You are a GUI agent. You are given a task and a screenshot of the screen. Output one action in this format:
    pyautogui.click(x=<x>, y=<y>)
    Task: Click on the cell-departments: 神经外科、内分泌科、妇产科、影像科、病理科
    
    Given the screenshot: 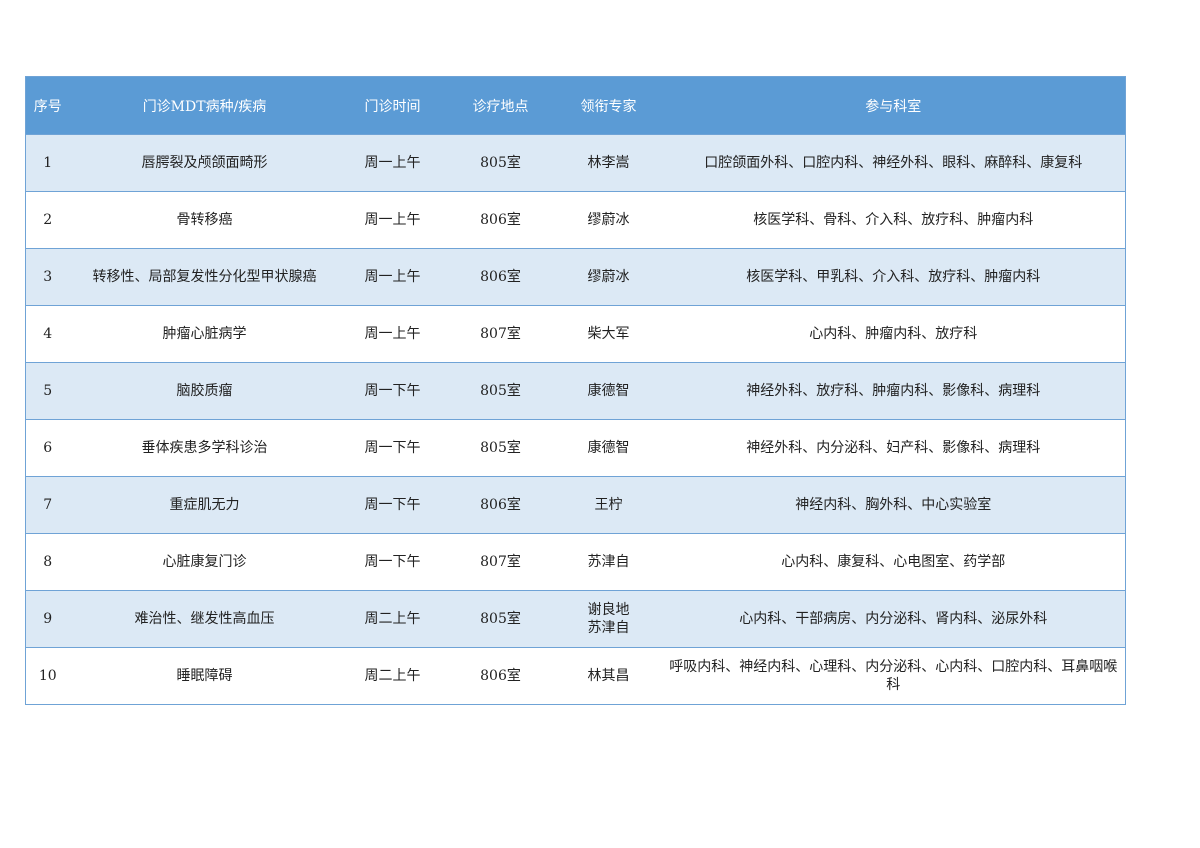 What is the action you would take?
    pyautogui.click(x=893, y=448)
    